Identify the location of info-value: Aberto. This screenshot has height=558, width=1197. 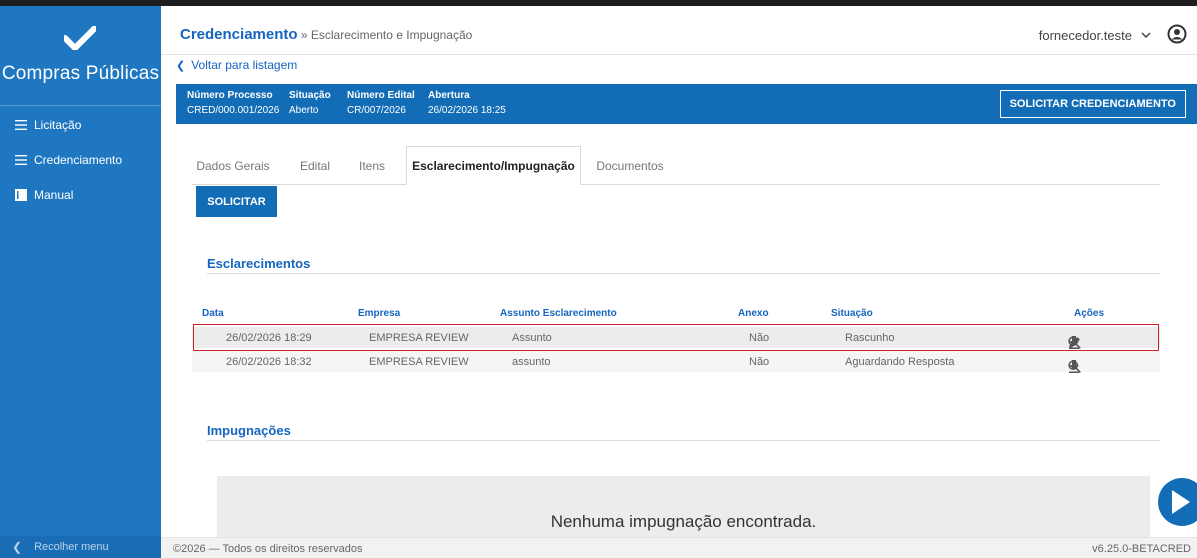
(304, 110).